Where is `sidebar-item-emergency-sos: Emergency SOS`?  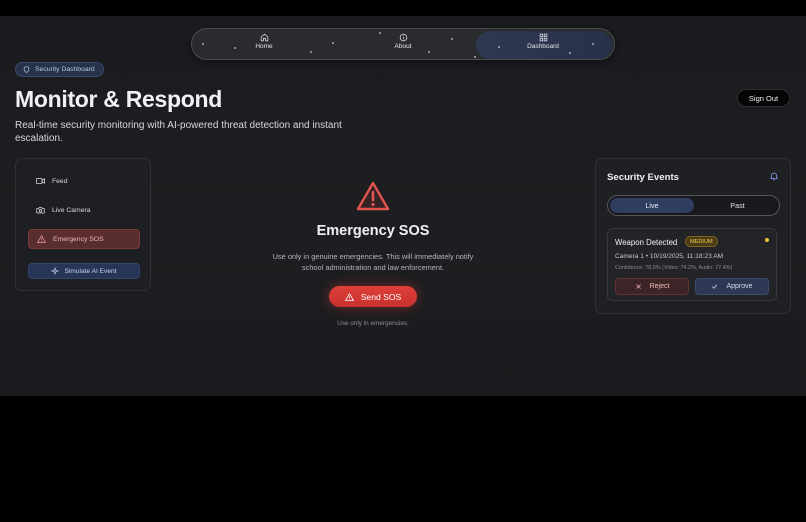 sidebar-item-emergency-sos: Emergency SOS is located at coordinates (84, 239).